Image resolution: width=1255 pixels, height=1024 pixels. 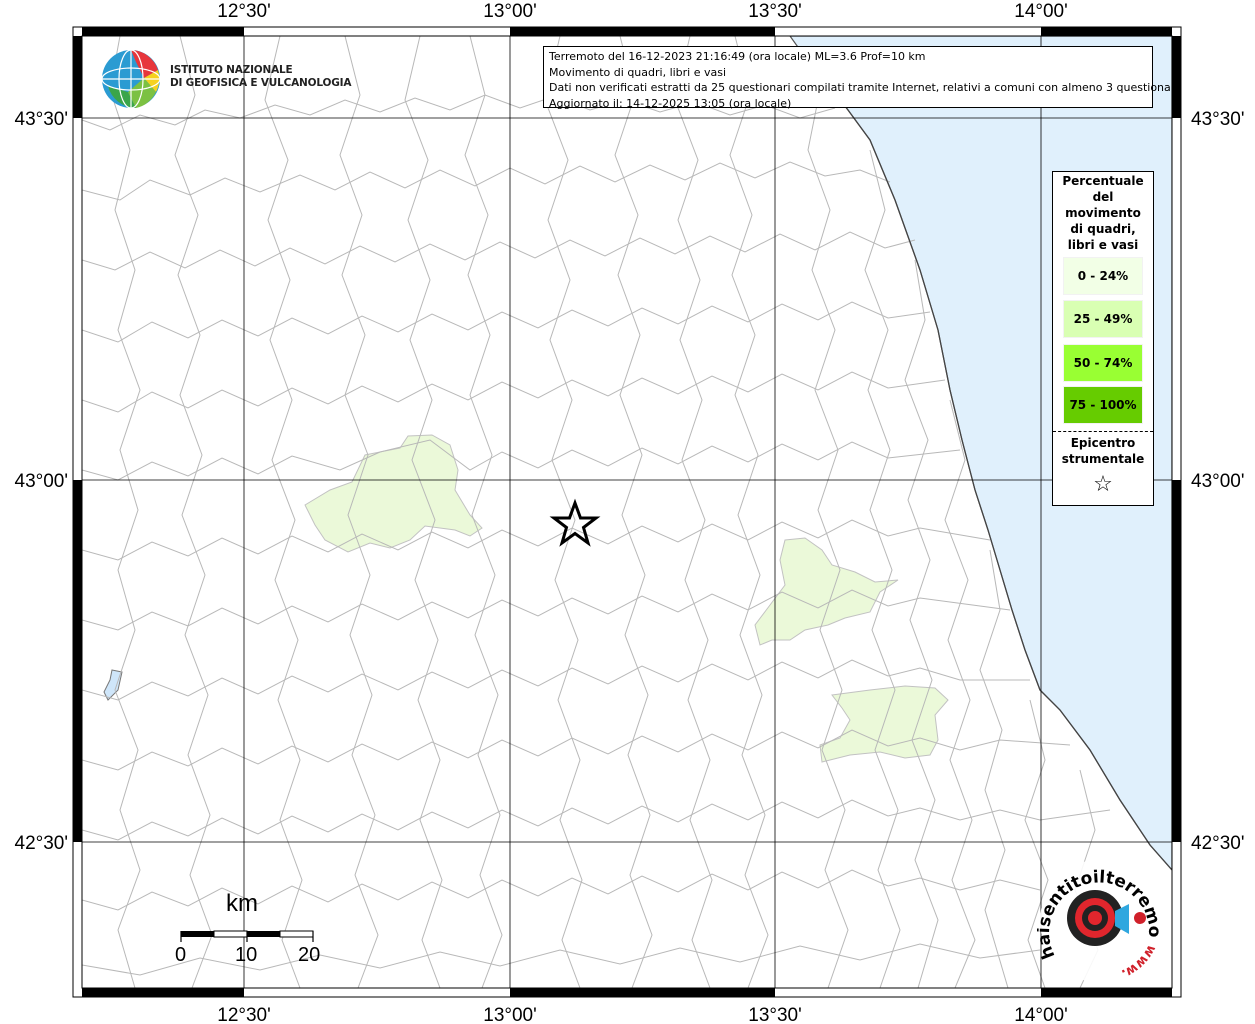 I want to click on legend-title-line: libri e vasi, so click(x=1103, y=245).